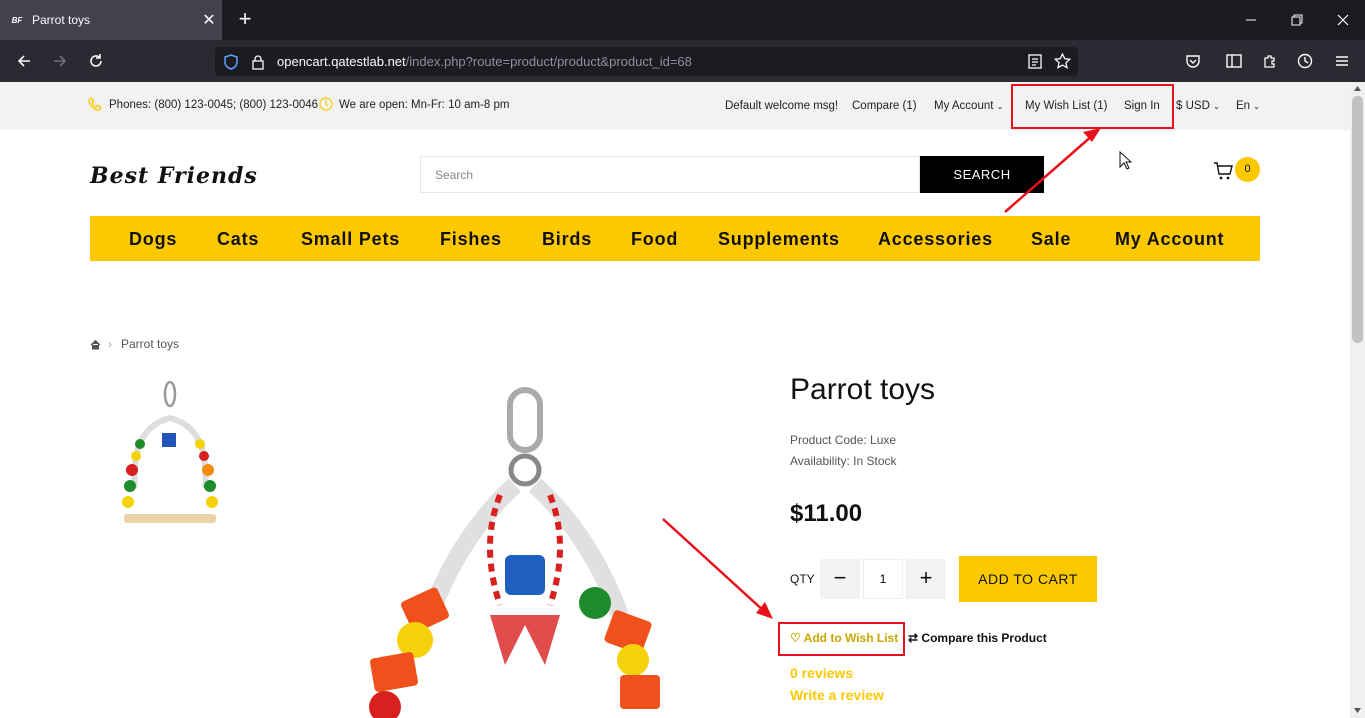 The width and height of the screenshot is (1365, 718). I want to click on close-window-icon, so click(1342, 20).